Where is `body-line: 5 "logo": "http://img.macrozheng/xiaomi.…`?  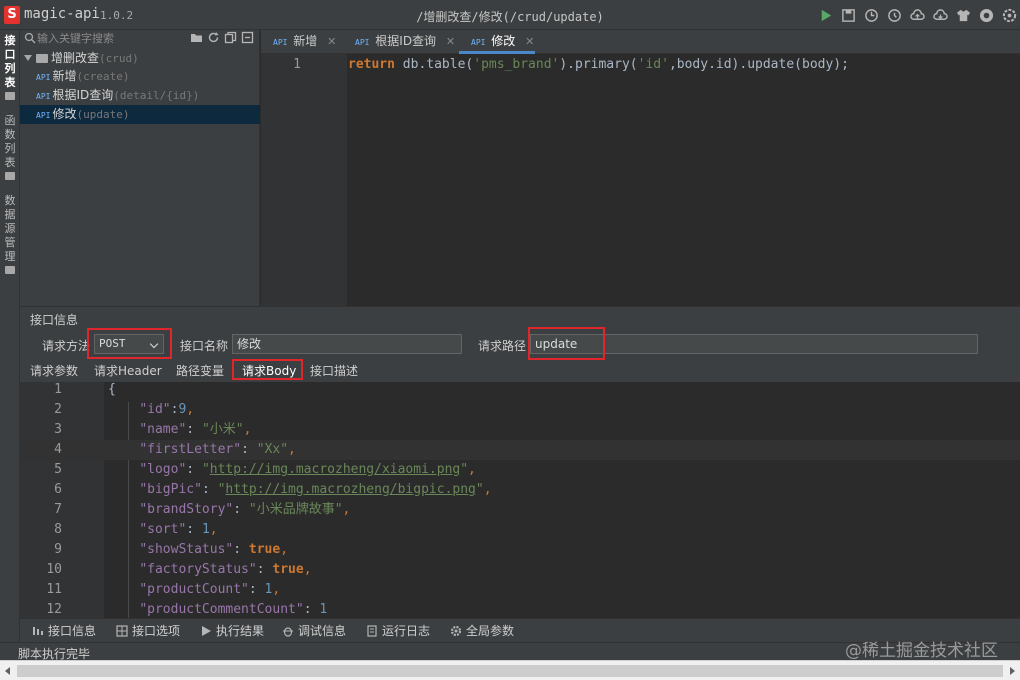
body-line: 5 "logo": "http://img.macrozheng/xiaomi.… is located at coordinates (520, 470).